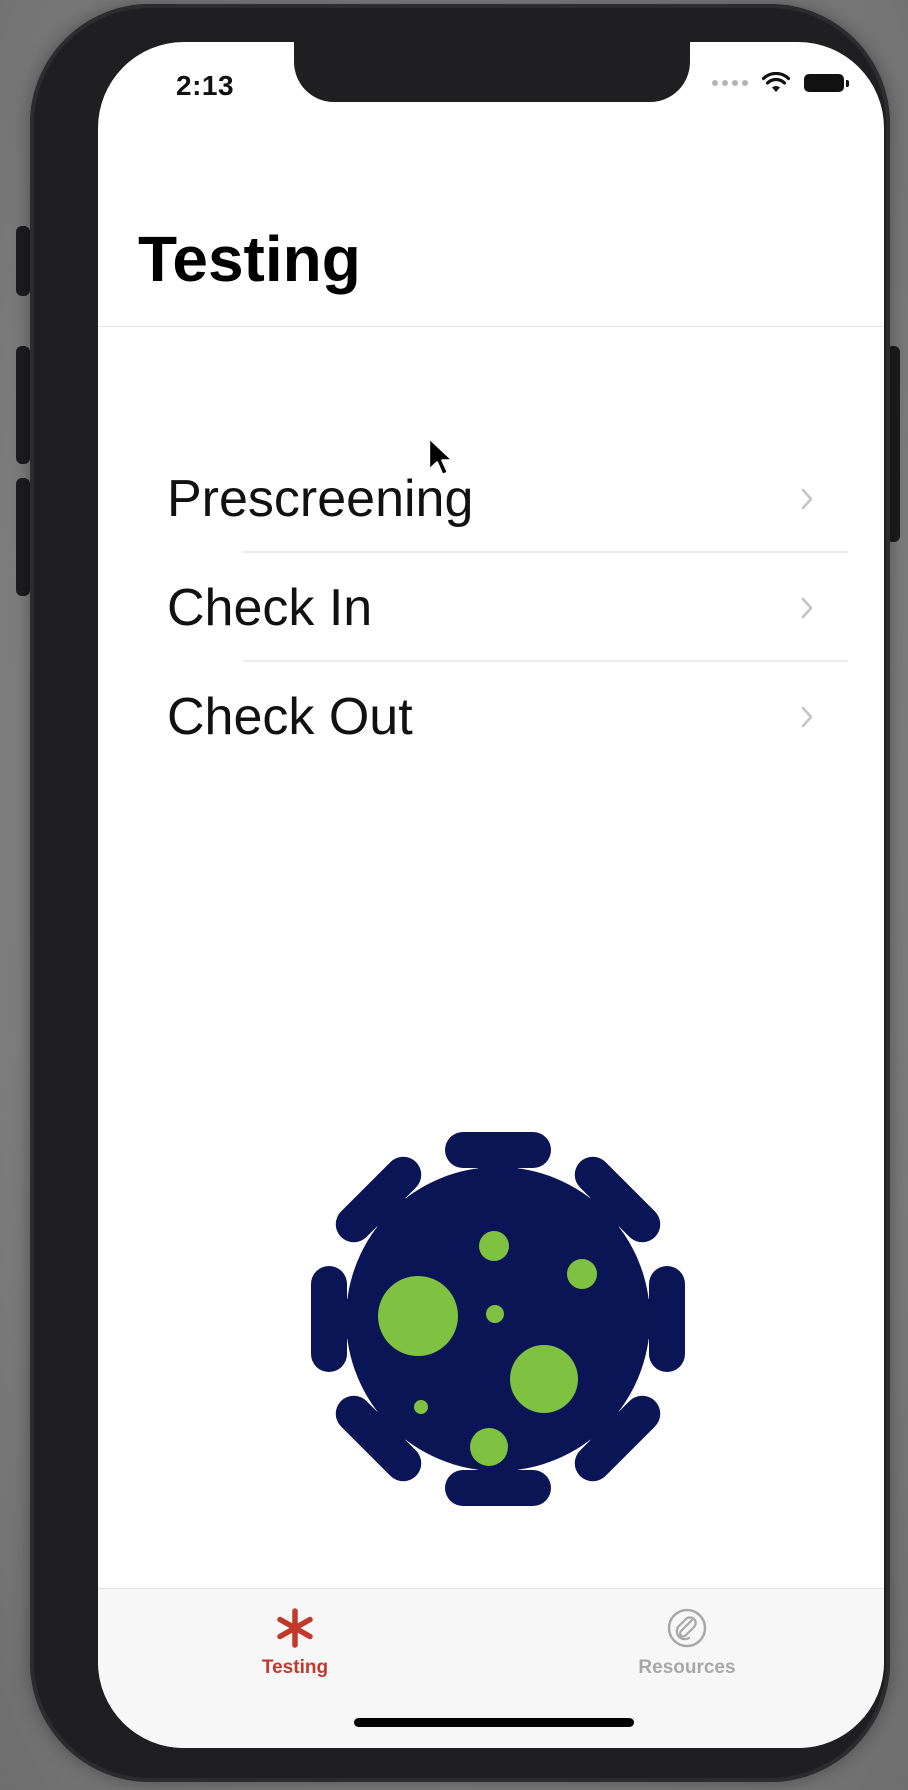  What do you see at coordinates (290, 716) in the screenshot?
I see `menu-item-label: Check Out` at bounding box center [290, 716].